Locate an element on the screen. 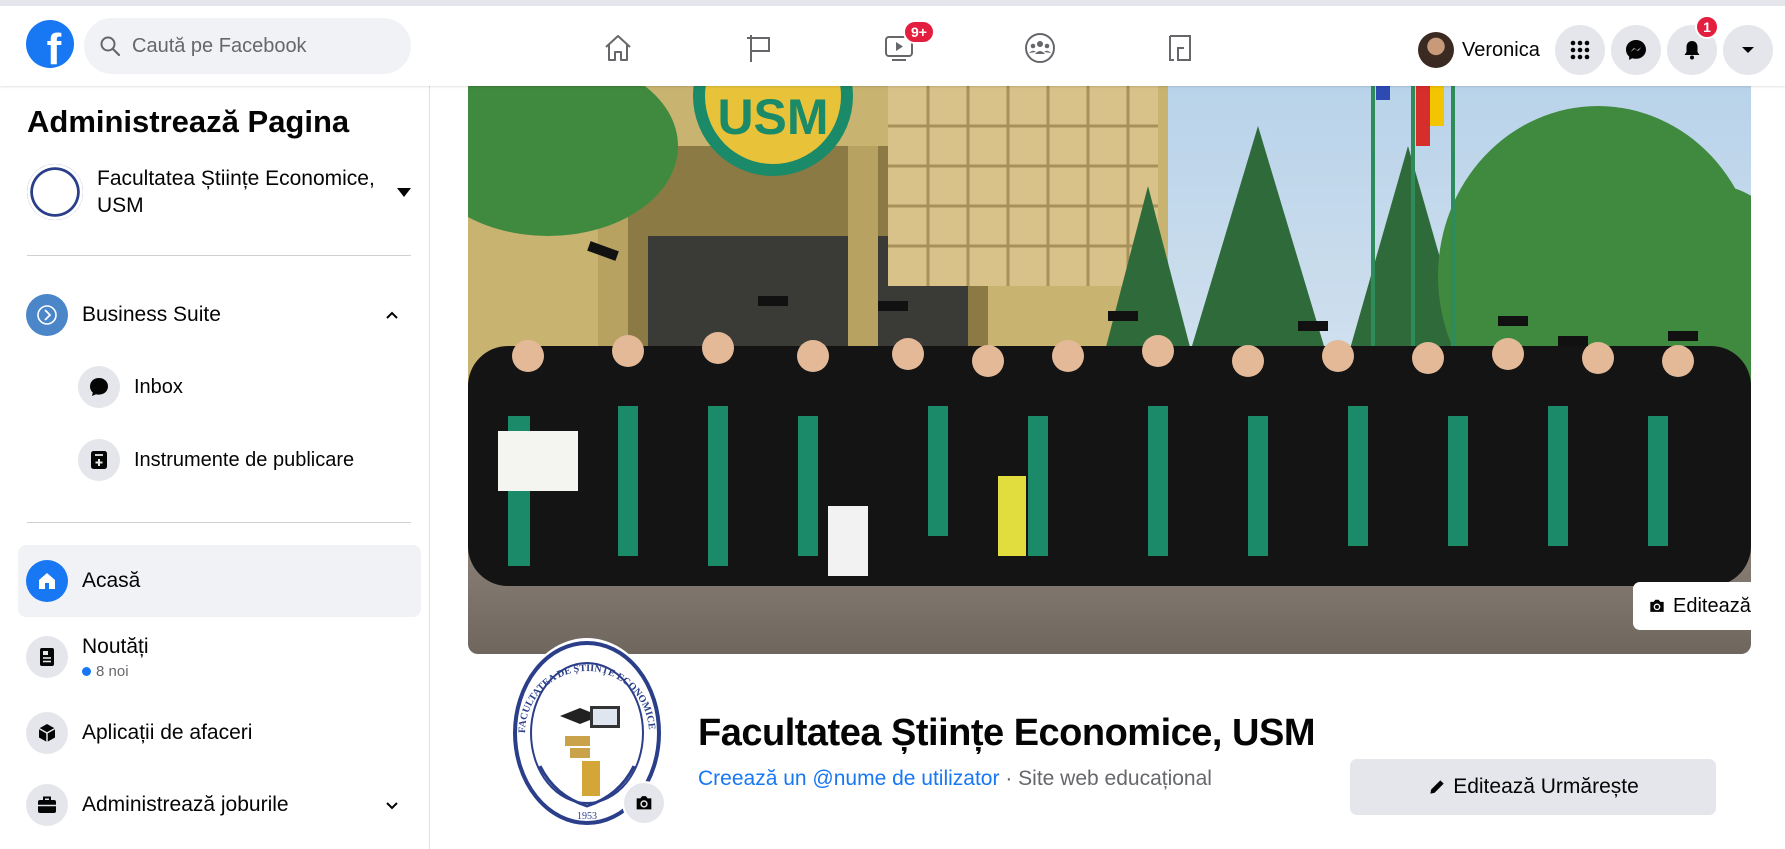 Image resolution: width=1785 pixels, height=849 pixels. cover-sign-text: USM is located at coordinates (772, 117).